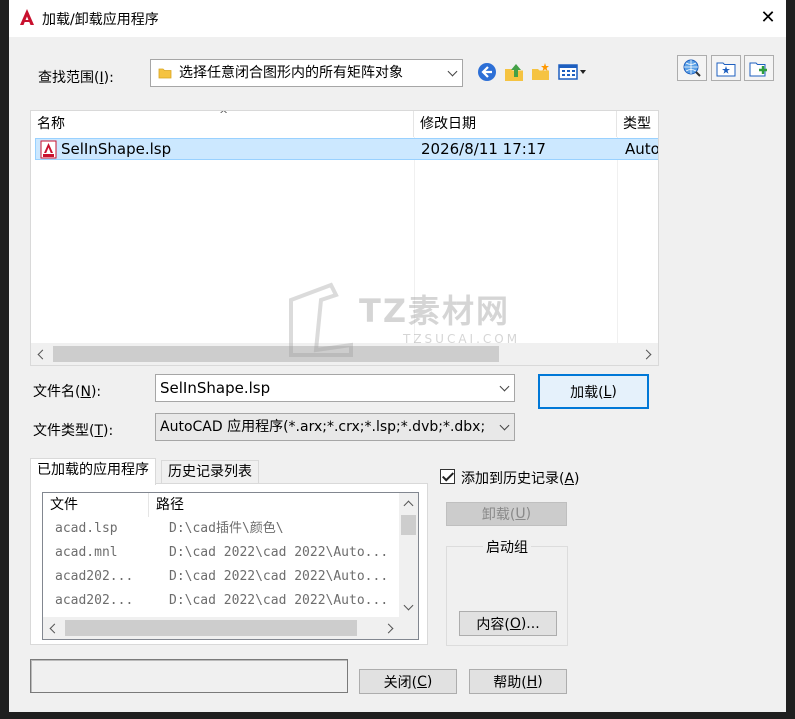  What do you see at coordinates (274, 505) in the screenshot?
I see `column-header-path: 路径` at bounding box center [274, 505].